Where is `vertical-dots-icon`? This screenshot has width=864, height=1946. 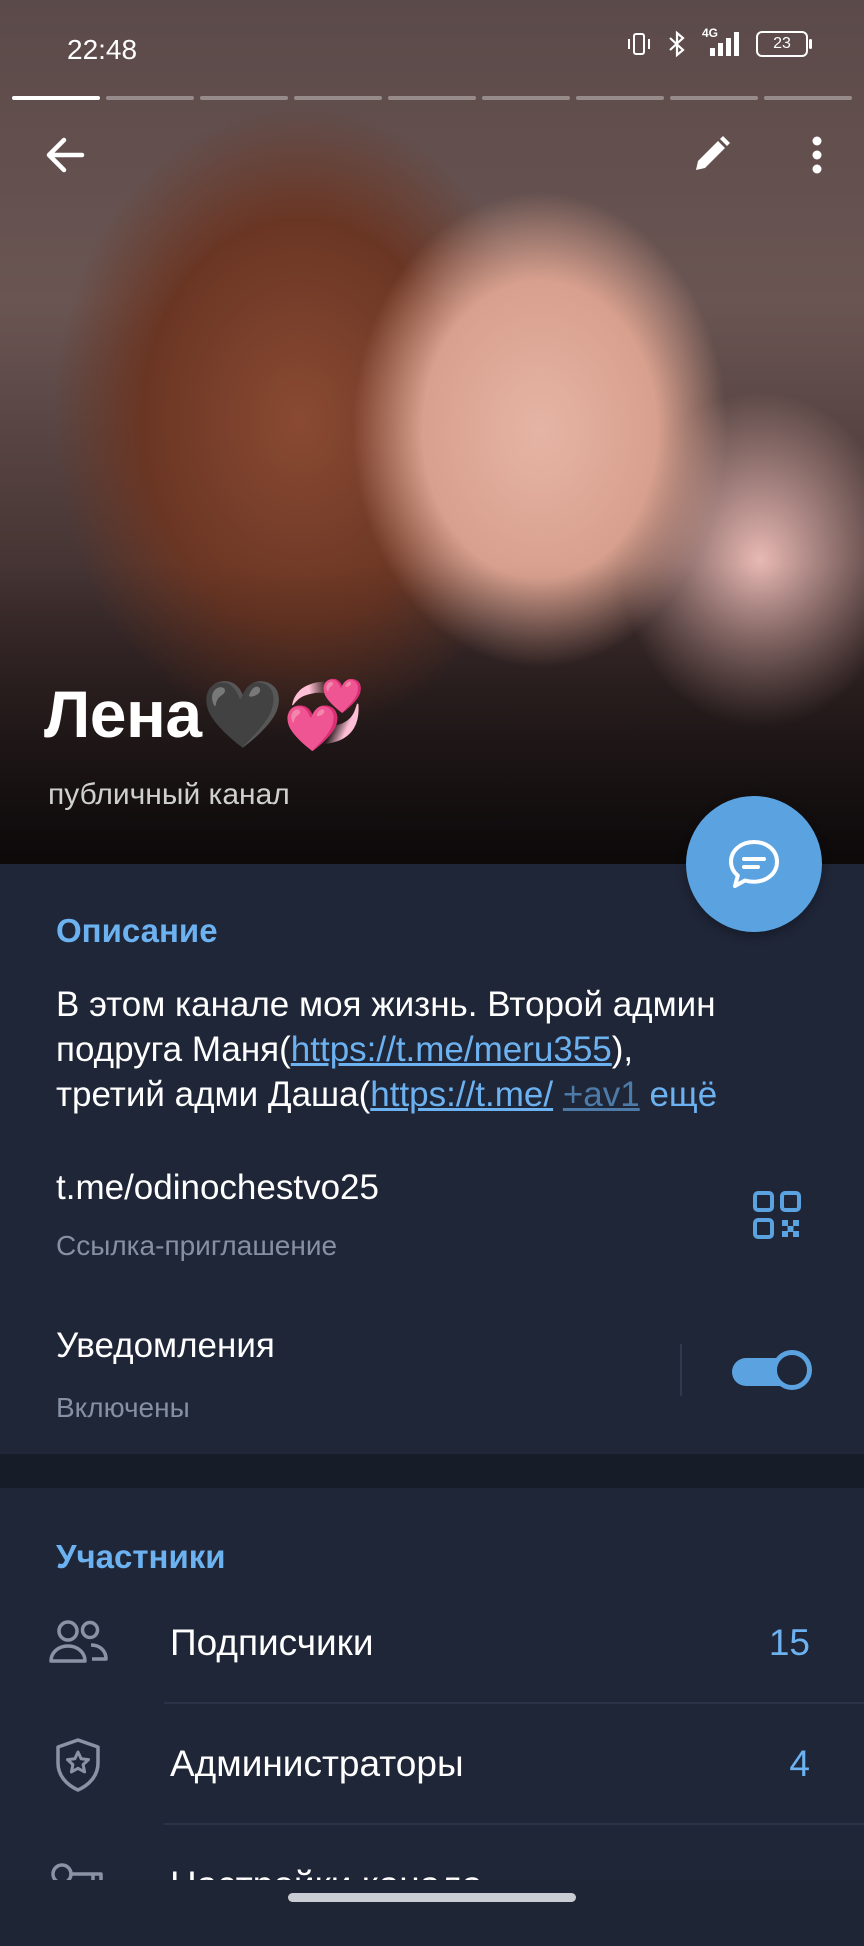
vertical-dots-icon is located at coordinates (817, 155).